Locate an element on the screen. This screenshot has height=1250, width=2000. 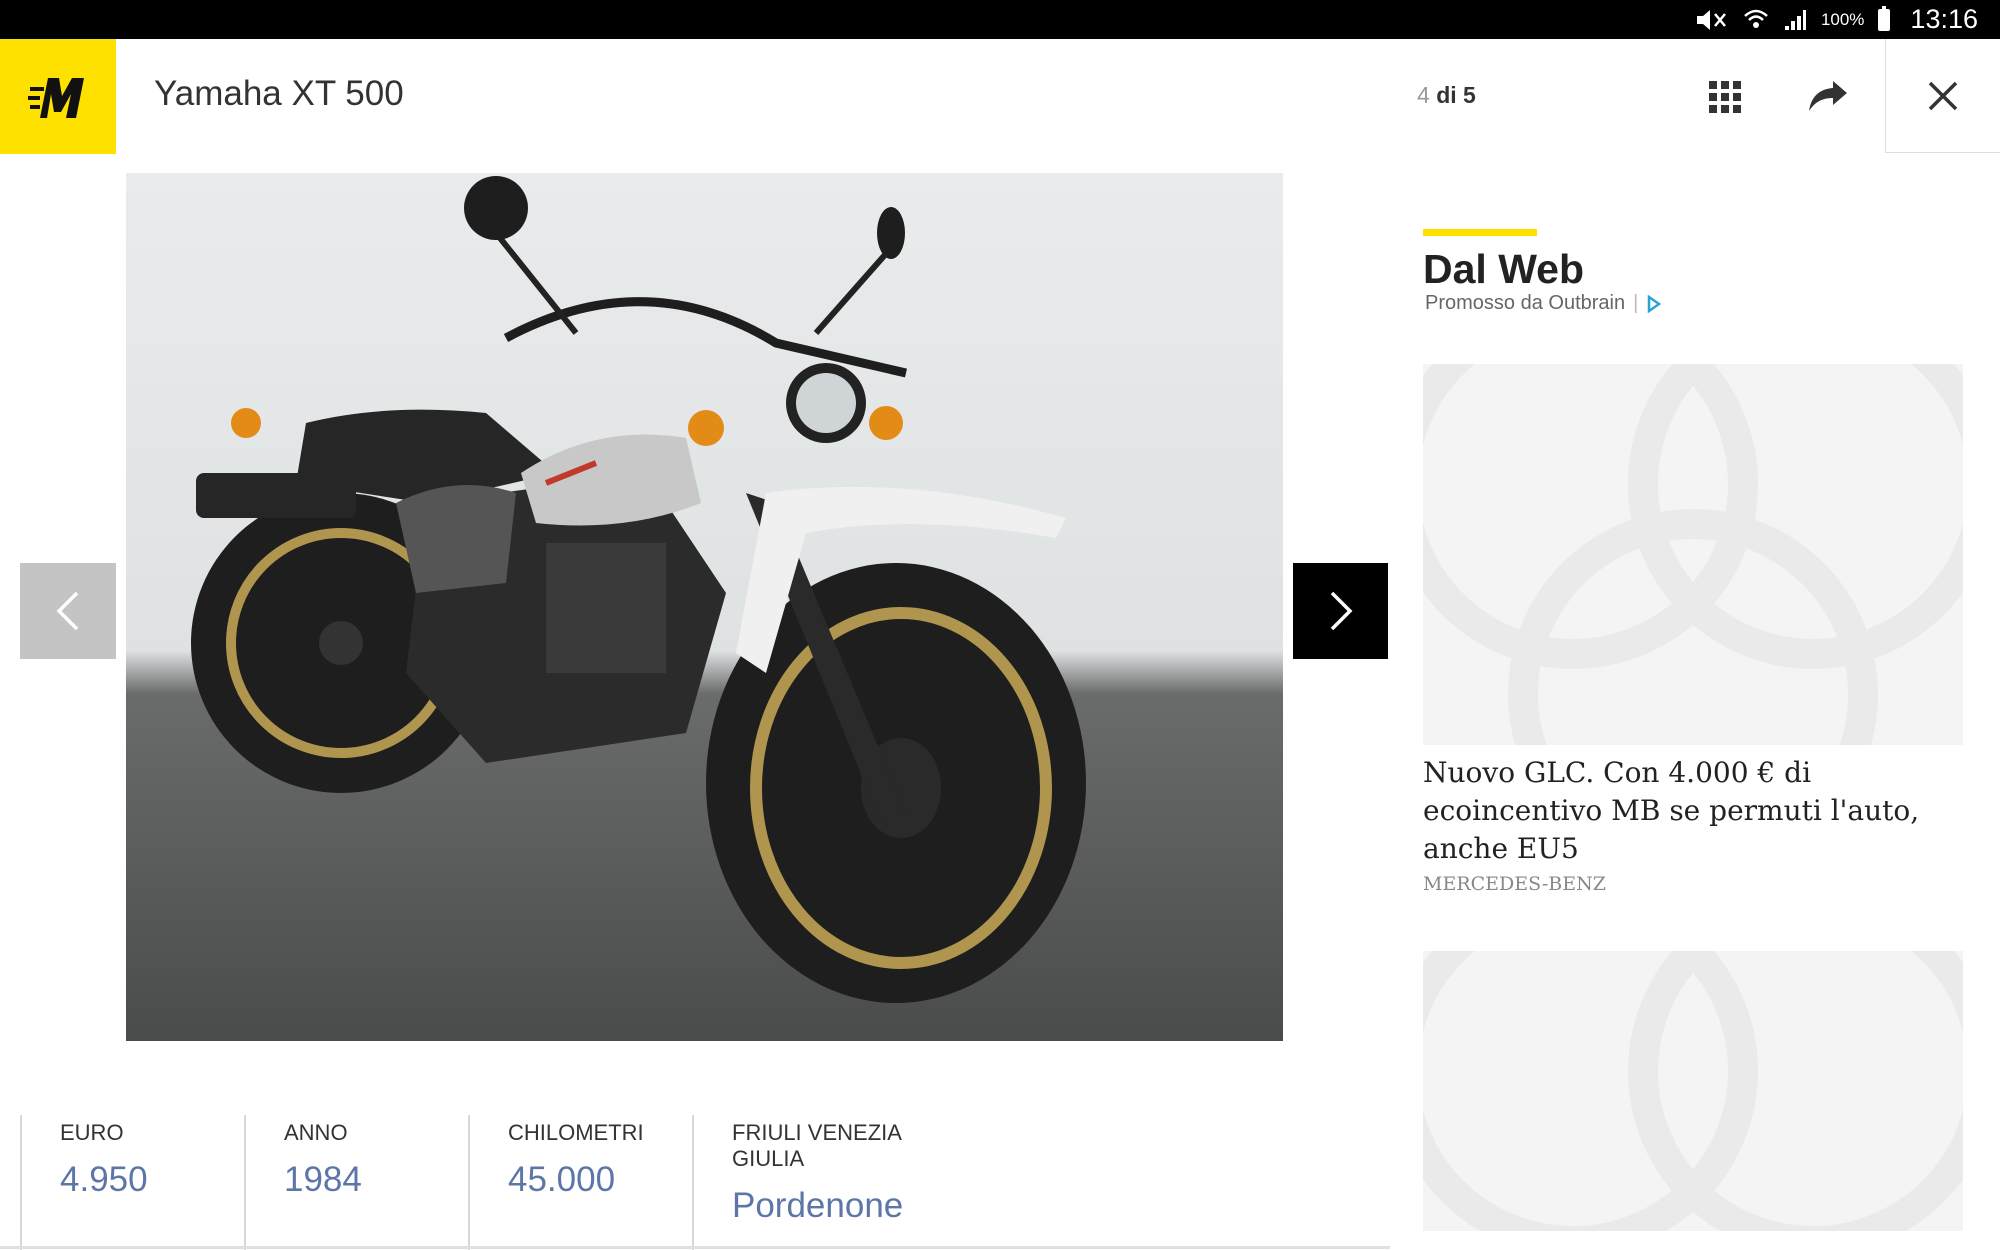
promo-line: Promosso da Outbrain | is located at coordinates (1543, 303).